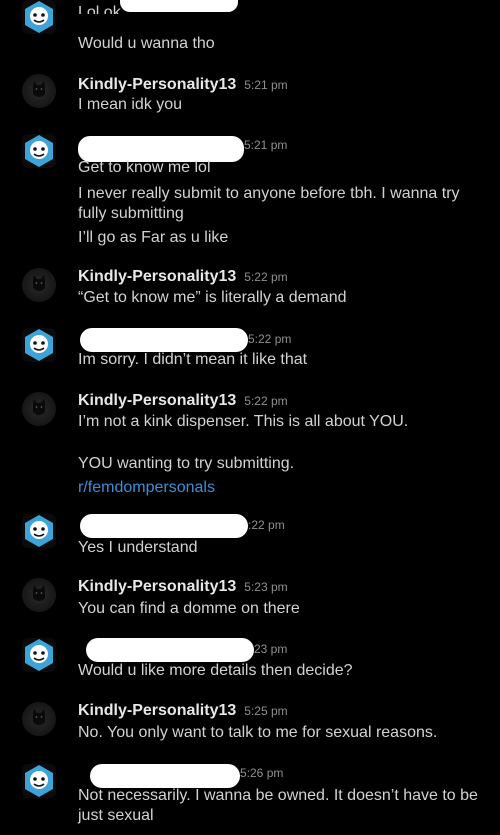  Describe the element at coordinates (266, 587) in the screenshot. I see `timestamp: 5:23 pm` at that location.